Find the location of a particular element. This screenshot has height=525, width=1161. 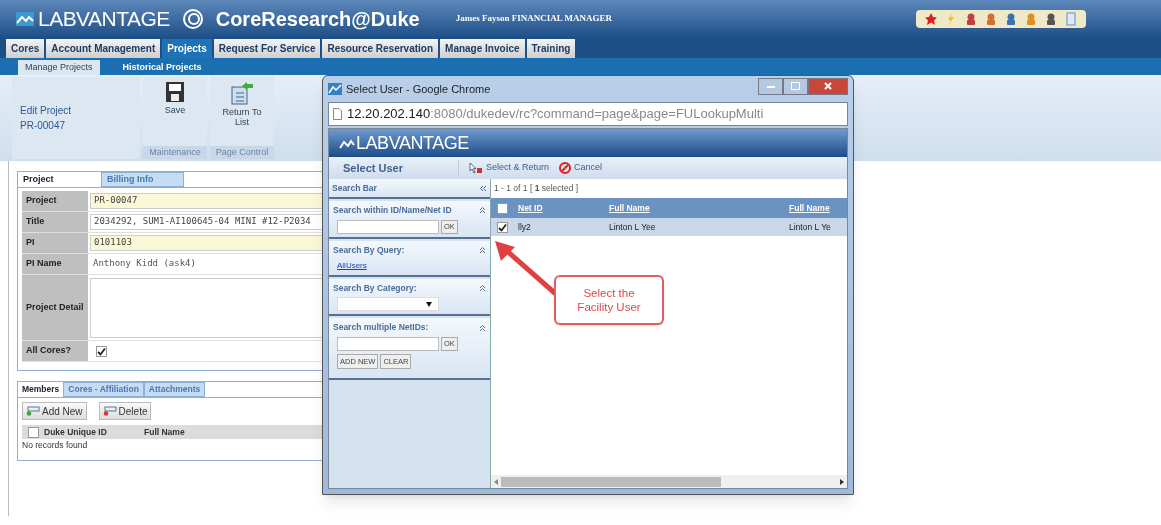

group-label: Maintenance is located at coordinates (175, 152).